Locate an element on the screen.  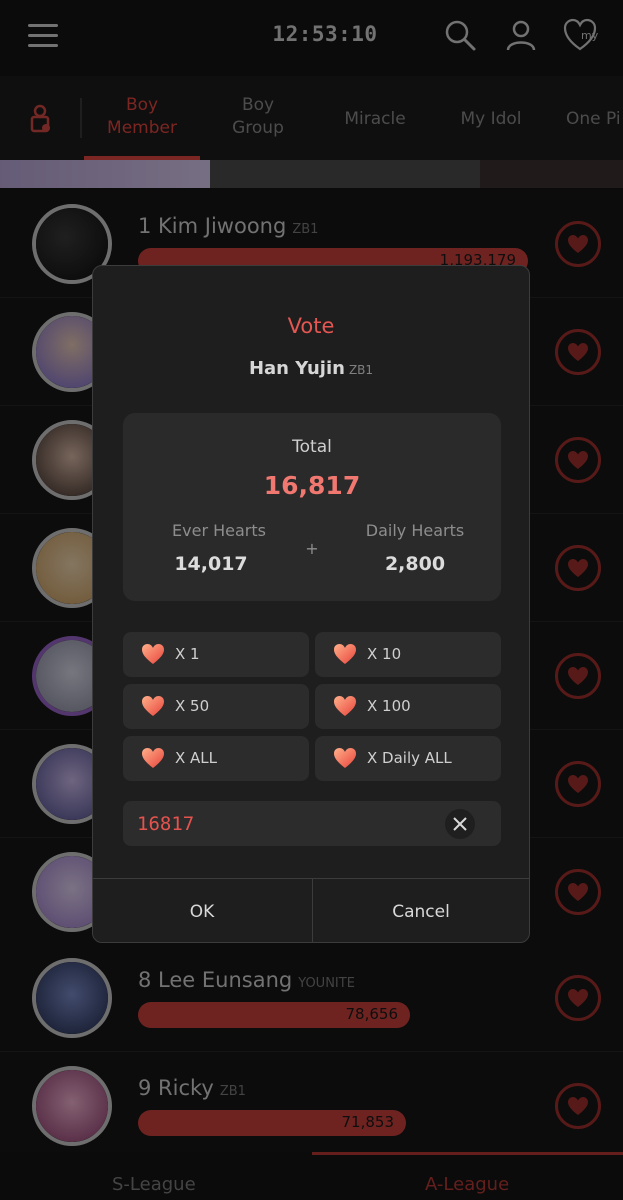
ever-hearts-label: Ever Hearts is located at coordinates (219, 530).